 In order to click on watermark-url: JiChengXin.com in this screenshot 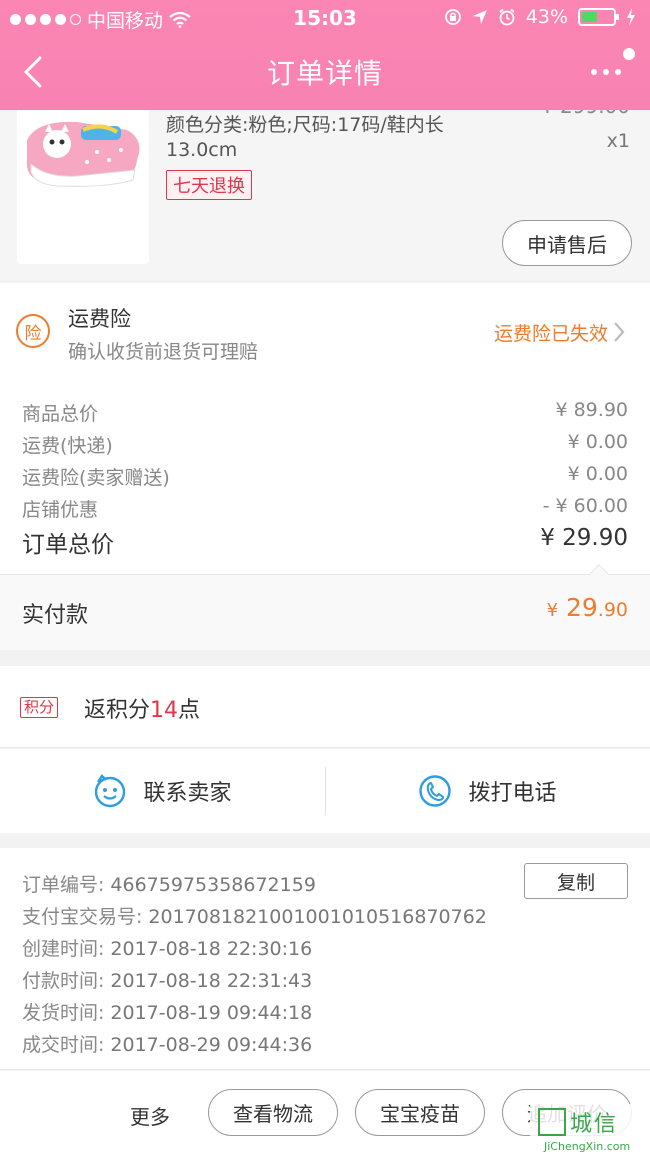, I will do `click(587, 1146)`.